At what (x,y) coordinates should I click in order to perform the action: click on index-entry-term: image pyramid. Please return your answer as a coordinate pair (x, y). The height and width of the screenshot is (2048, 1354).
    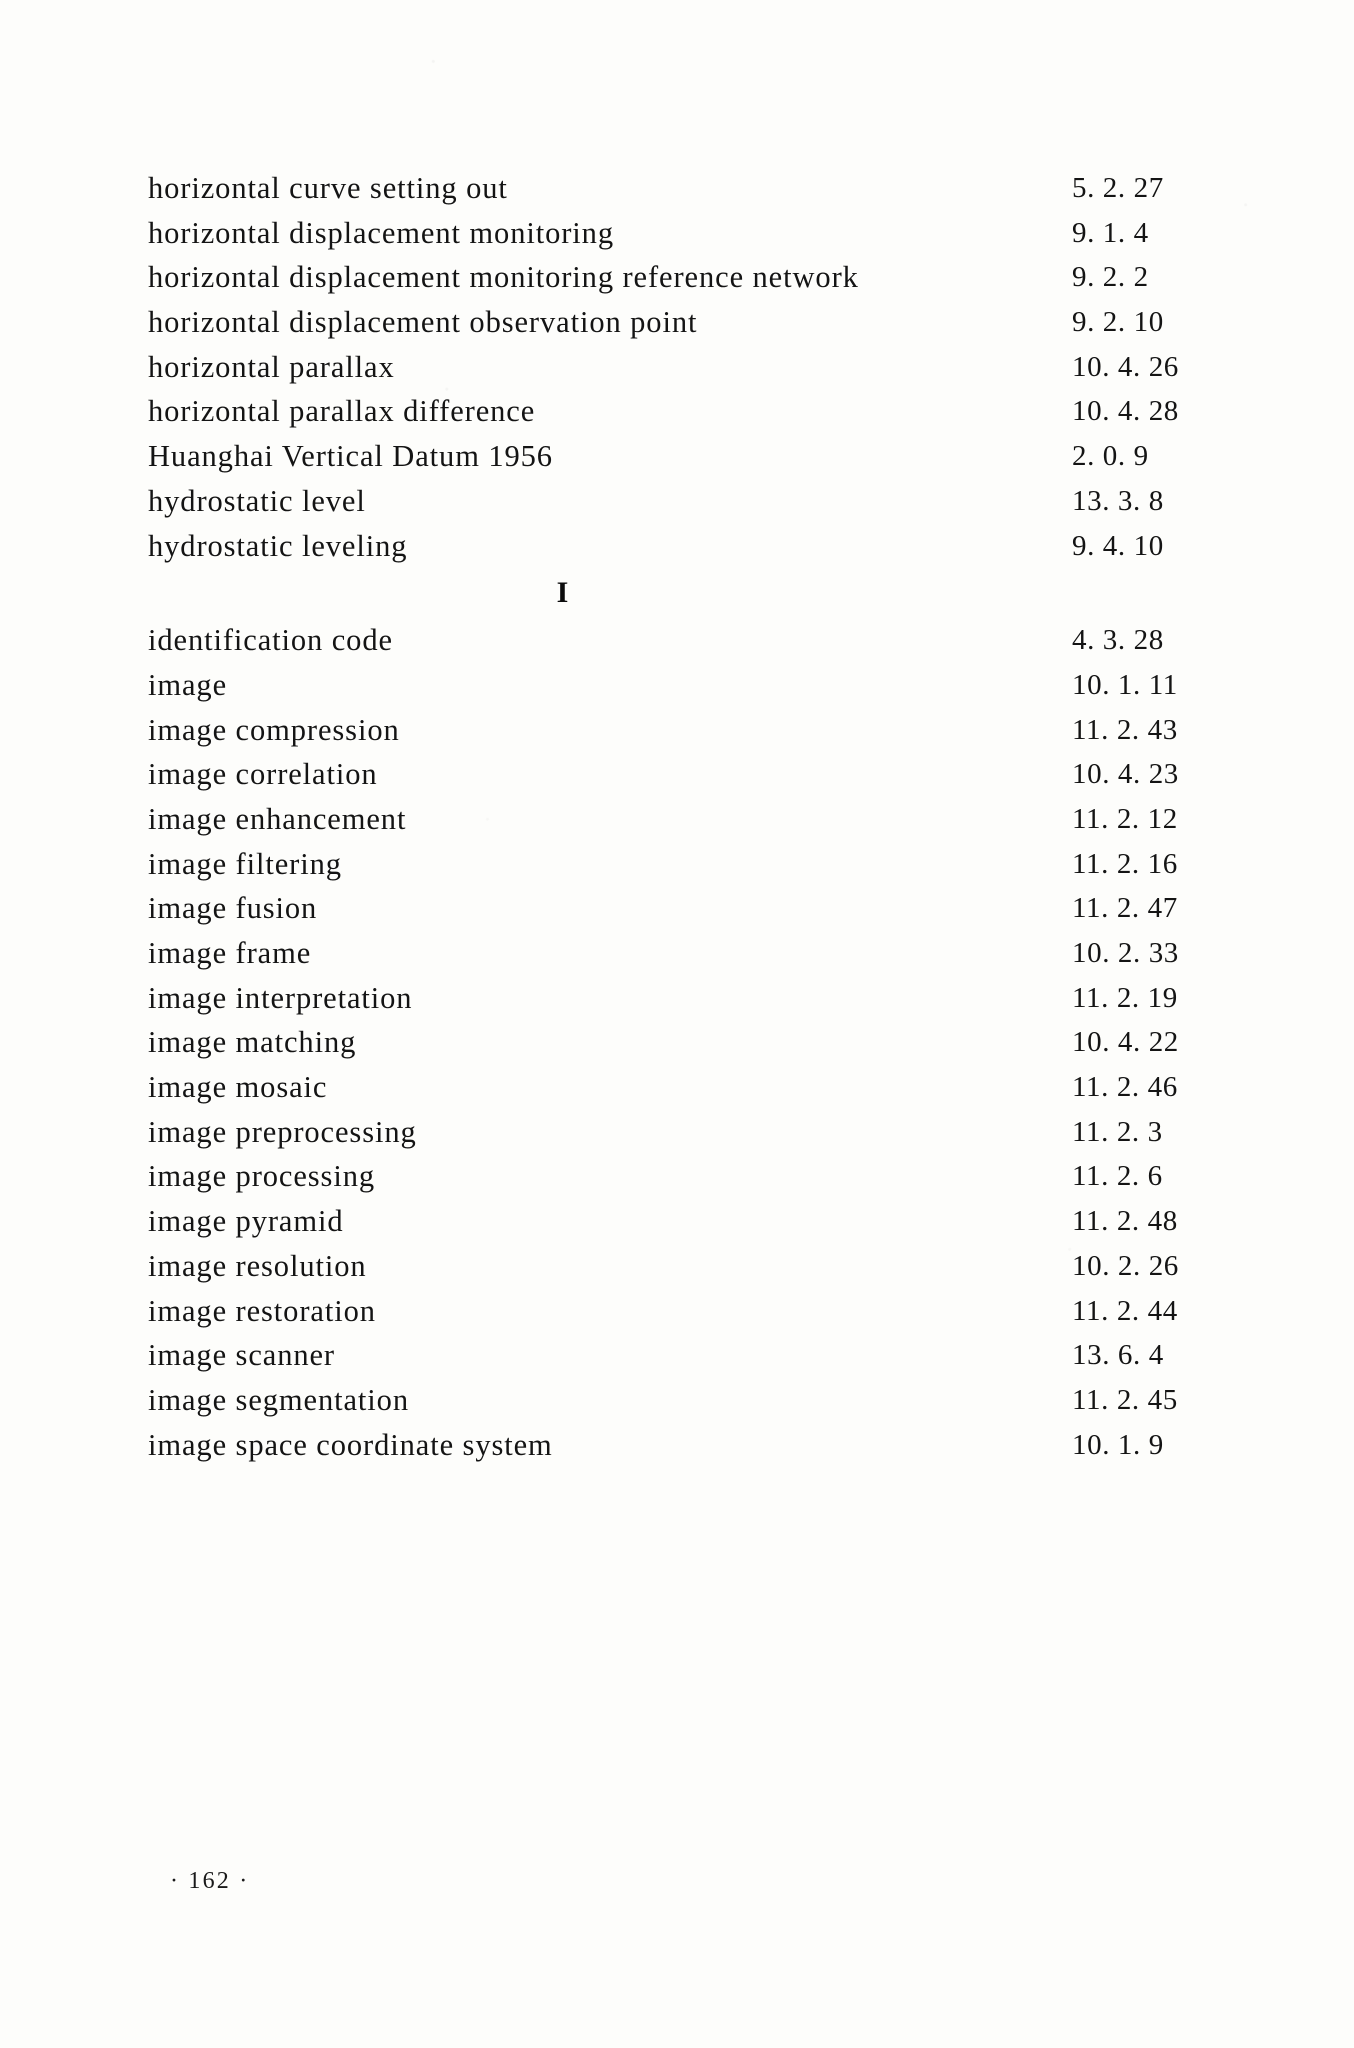
    Looking at the image, I should click on (246, 1221).